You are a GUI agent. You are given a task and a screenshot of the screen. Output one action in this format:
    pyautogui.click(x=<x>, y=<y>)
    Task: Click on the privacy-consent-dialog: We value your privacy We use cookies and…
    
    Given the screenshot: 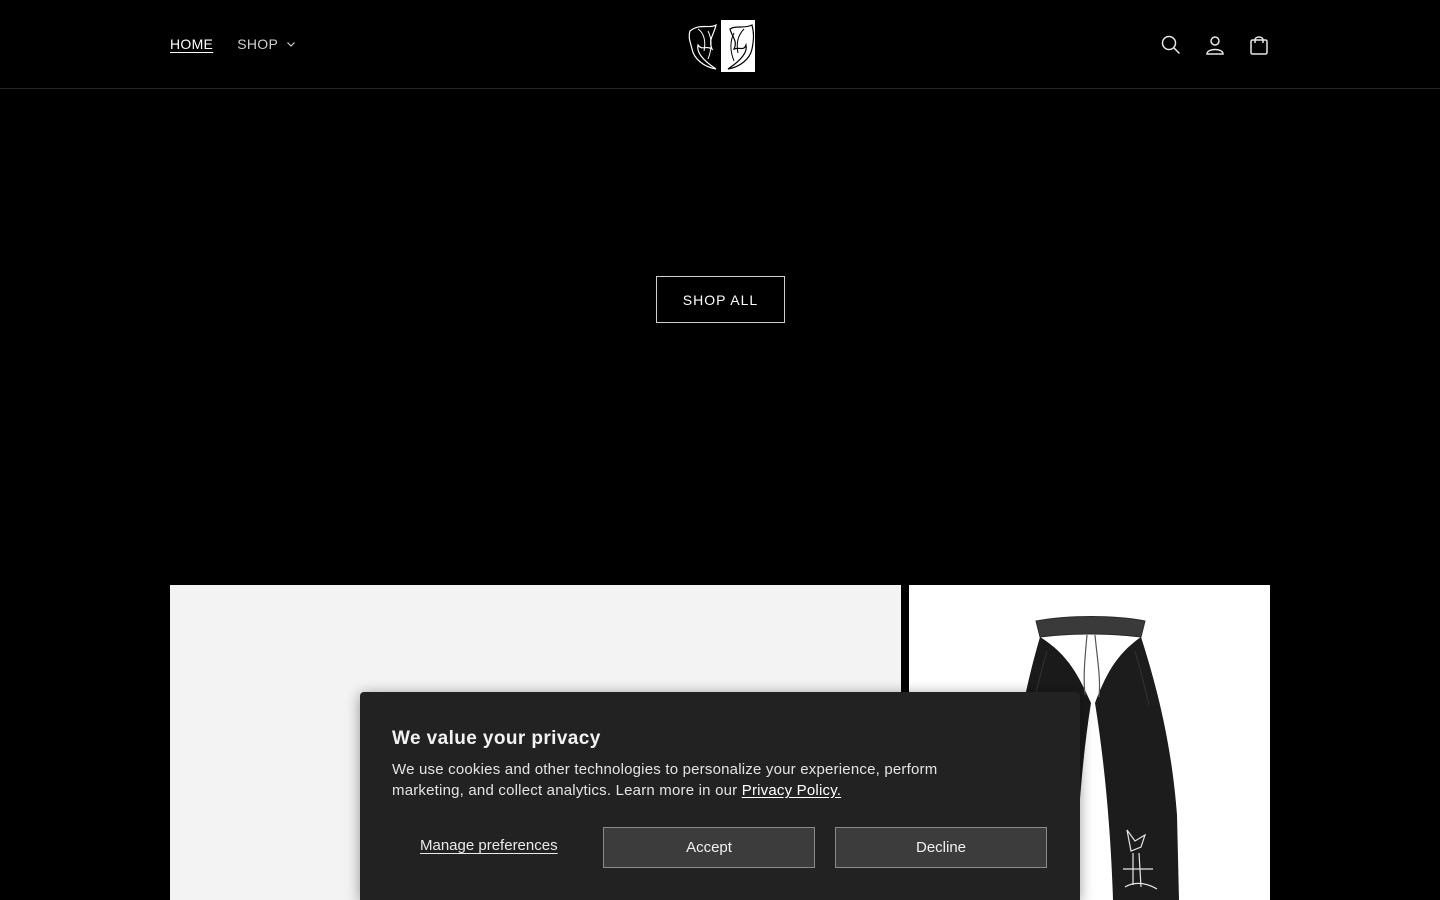 What is the action you would take?
    pyautogui.click(x=720, y=796)
    